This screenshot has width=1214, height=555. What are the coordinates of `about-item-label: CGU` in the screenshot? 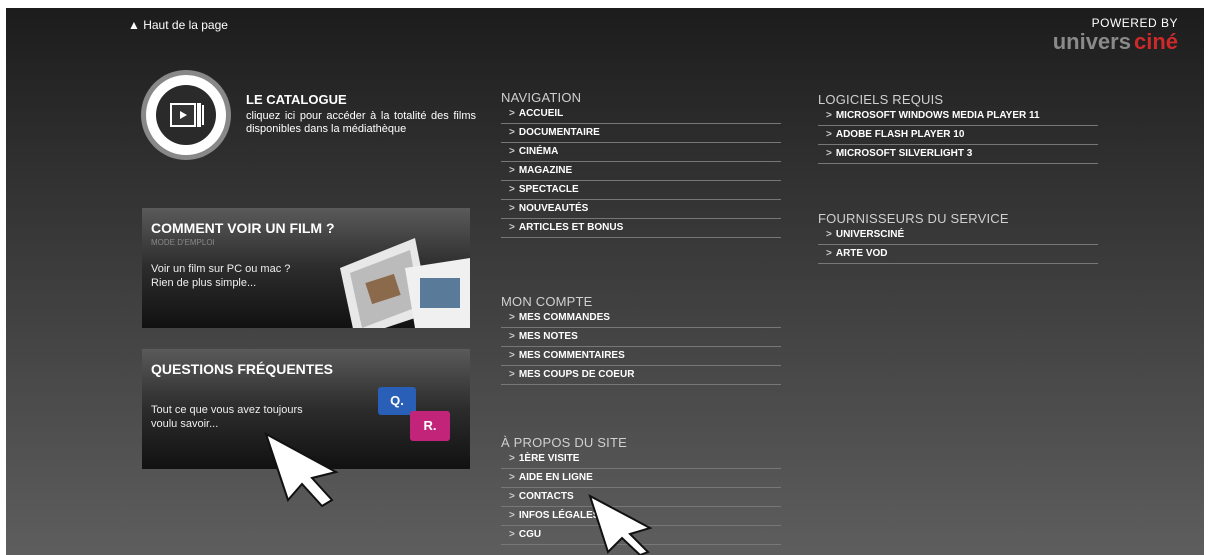 It's located at (530, 534).